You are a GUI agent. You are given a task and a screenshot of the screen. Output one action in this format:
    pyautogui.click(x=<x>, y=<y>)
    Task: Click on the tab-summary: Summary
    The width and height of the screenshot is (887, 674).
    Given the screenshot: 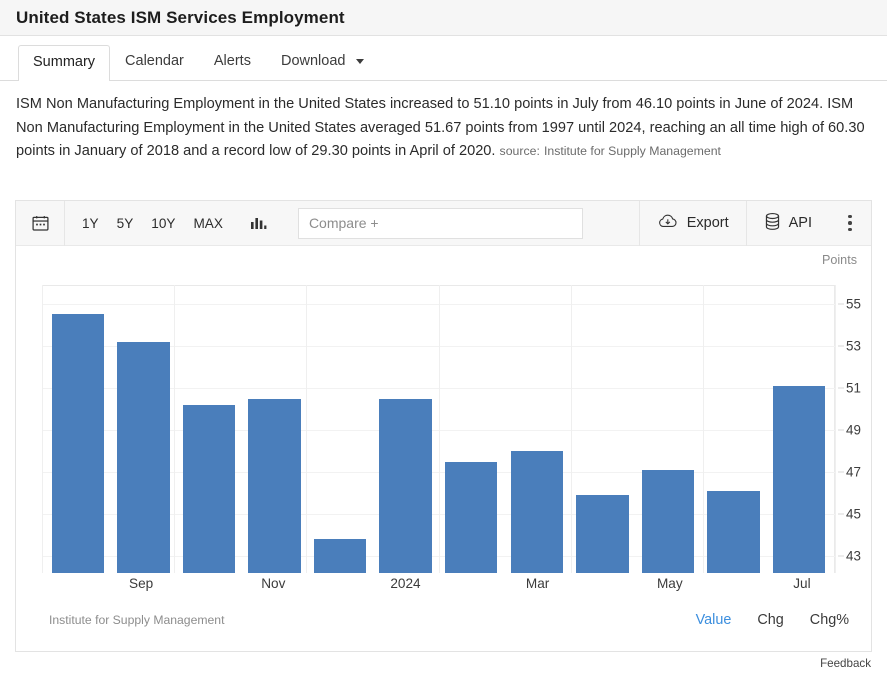 What is the action you would take?
    pyautogui.click(x=64, y=63)
    